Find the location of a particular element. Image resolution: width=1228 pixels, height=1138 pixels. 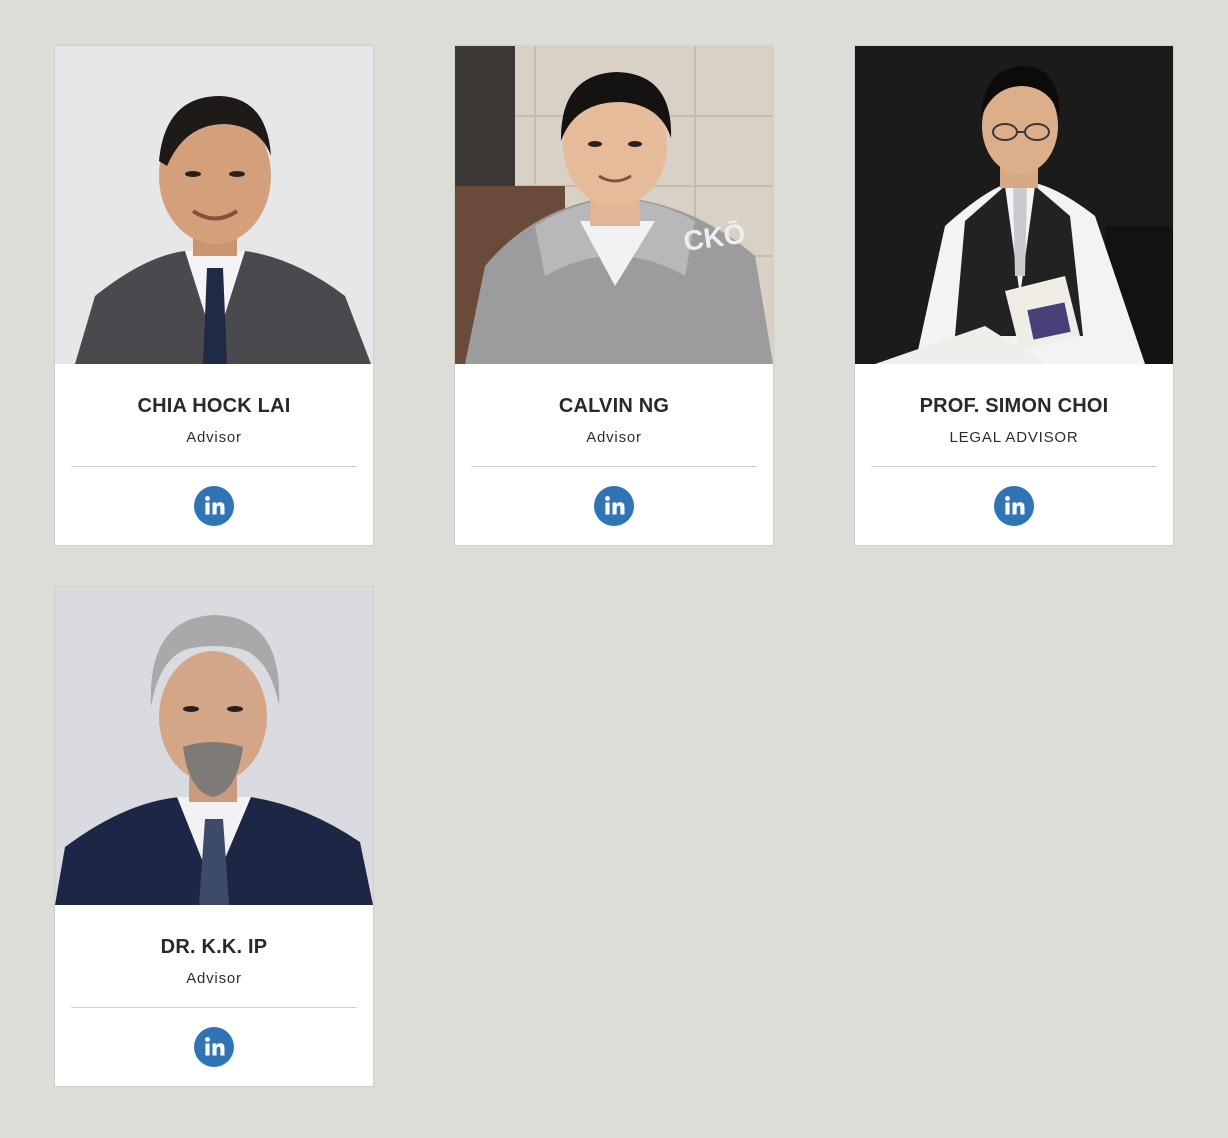

advisor-card-chia-hock-lai: CHIA HOCK LAI Advisor is located at coordinates (214, 295).